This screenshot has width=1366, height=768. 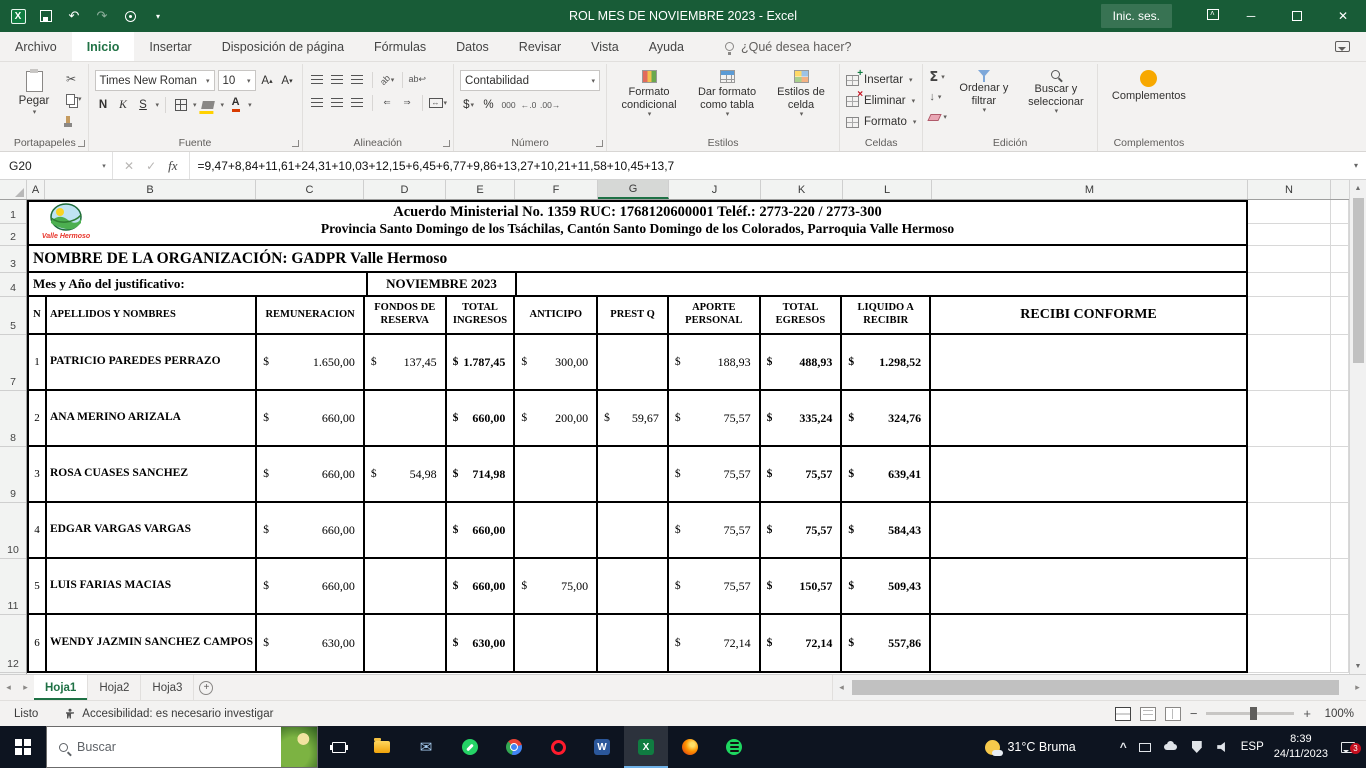 I want to click on copy-button: ▾, so click(x=74, y=99).